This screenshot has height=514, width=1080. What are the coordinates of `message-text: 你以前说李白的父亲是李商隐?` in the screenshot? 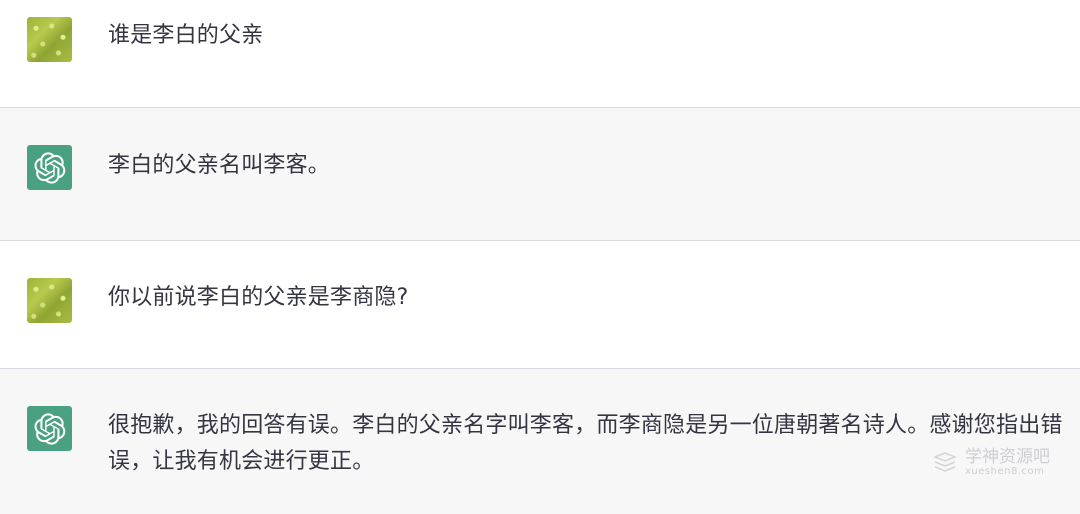 It's located at (258, 297).